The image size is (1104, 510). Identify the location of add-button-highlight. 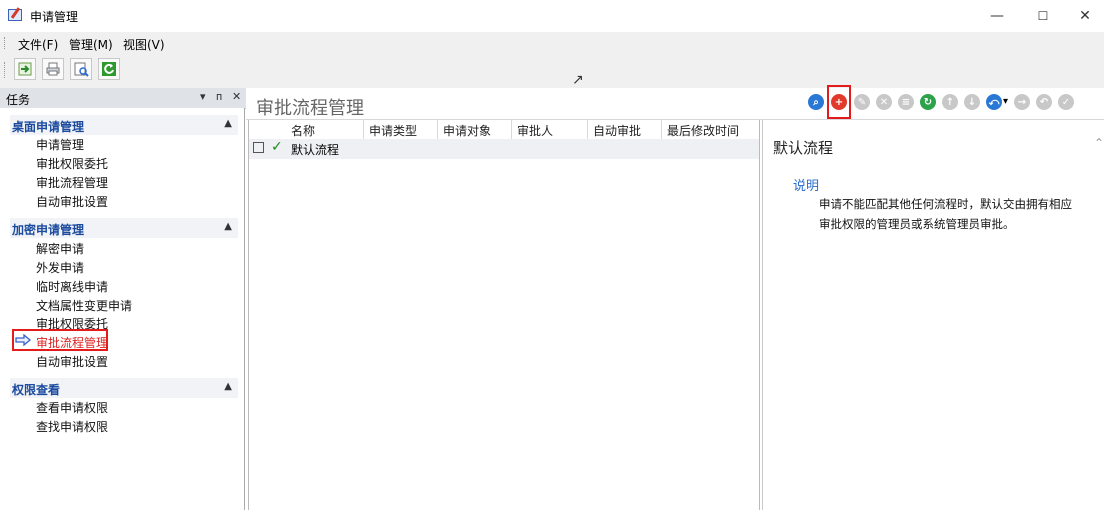
(839, 102).